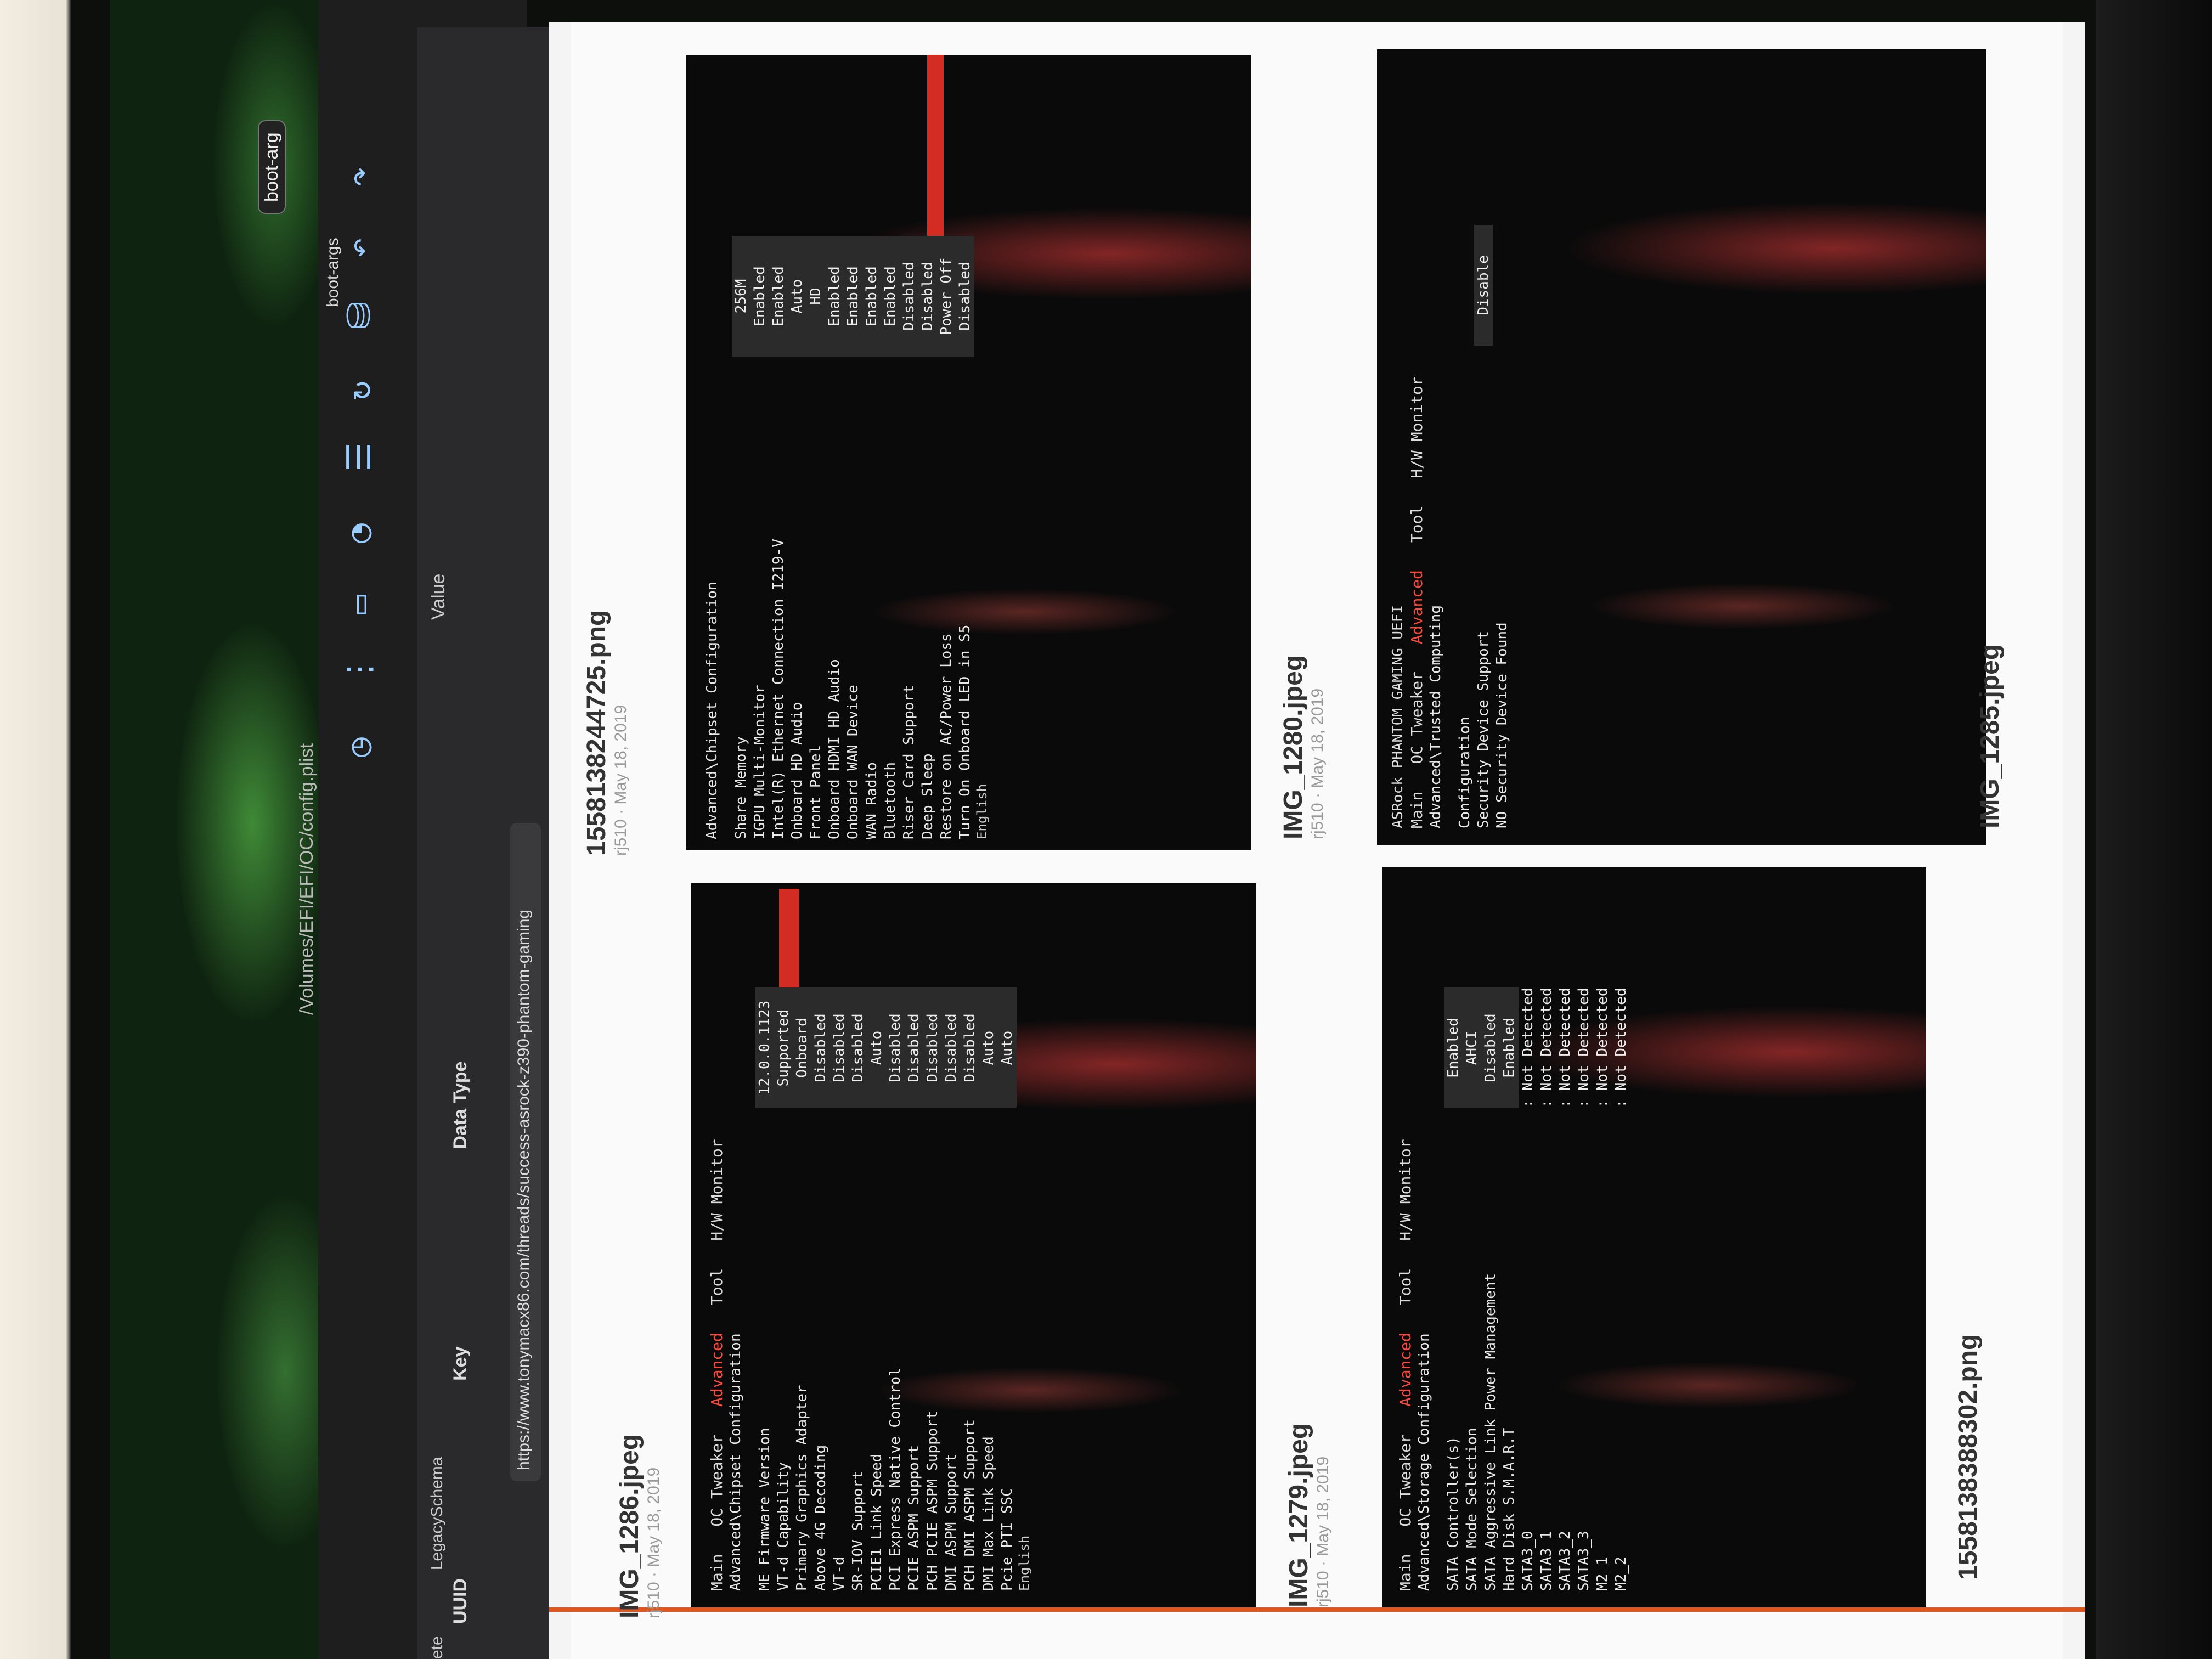 This screenshot has height=1659, width=2212. I want to click on bios-setting-row: PCIE1 Link Speed Auto, so click(876, 1290).